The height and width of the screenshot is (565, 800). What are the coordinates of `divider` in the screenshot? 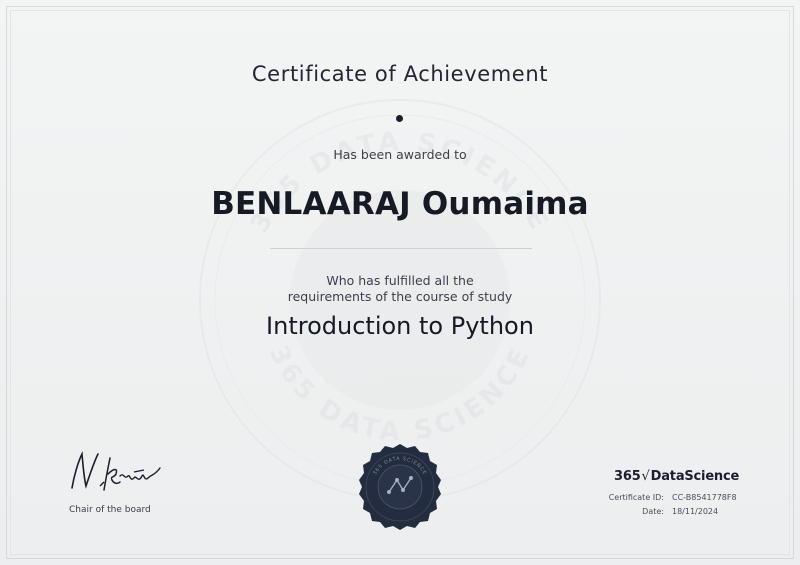 It's located at (401, 248).